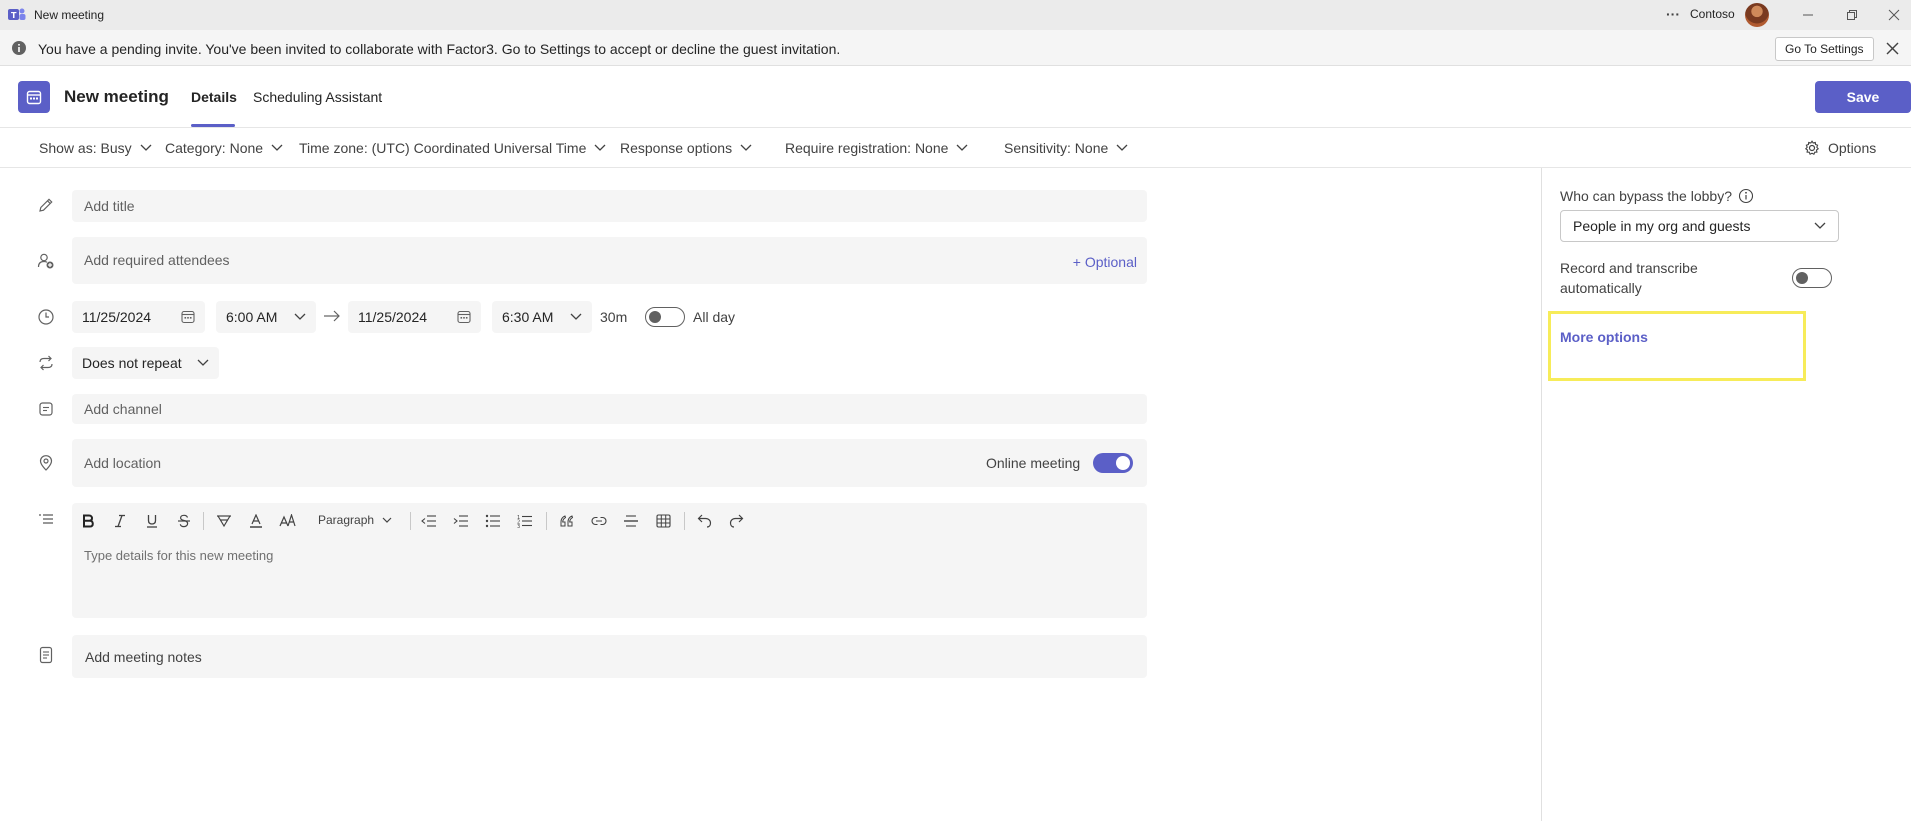 The width and height of the screenshot is (1911, 821). Describe the element at coordinates (704, 521) in the screenshot. I see `undo-icon` at that location.